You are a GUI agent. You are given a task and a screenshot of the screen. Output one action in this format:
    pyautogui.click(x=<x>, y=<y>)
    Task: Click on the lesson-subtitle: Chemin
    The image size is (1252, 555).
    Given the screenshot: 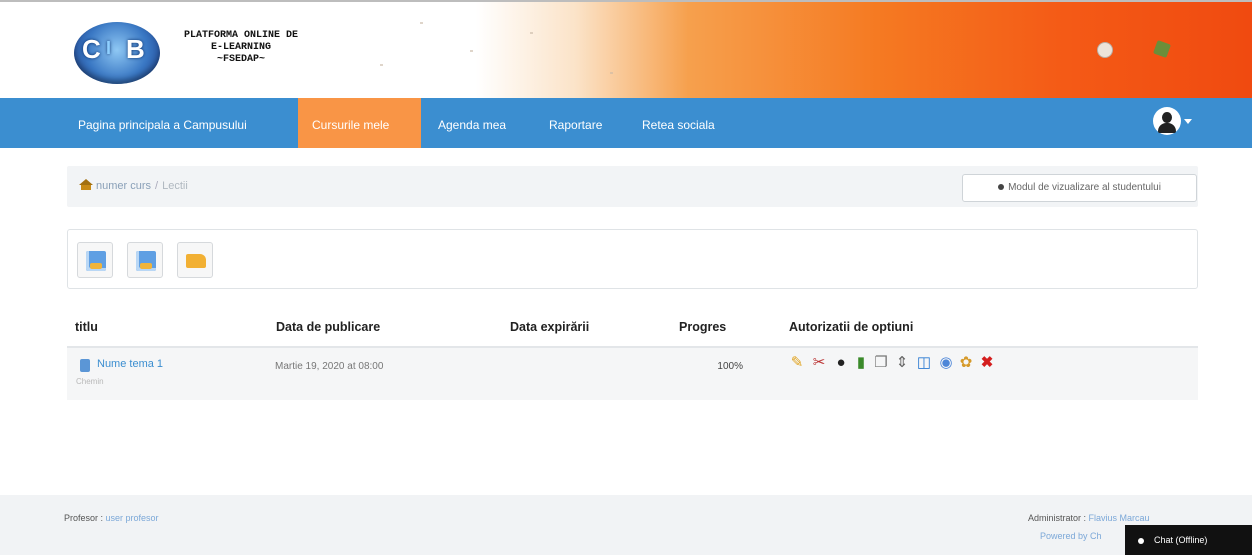 What is the action you would take?
    pyautogui.click(x=90, y=381)
    